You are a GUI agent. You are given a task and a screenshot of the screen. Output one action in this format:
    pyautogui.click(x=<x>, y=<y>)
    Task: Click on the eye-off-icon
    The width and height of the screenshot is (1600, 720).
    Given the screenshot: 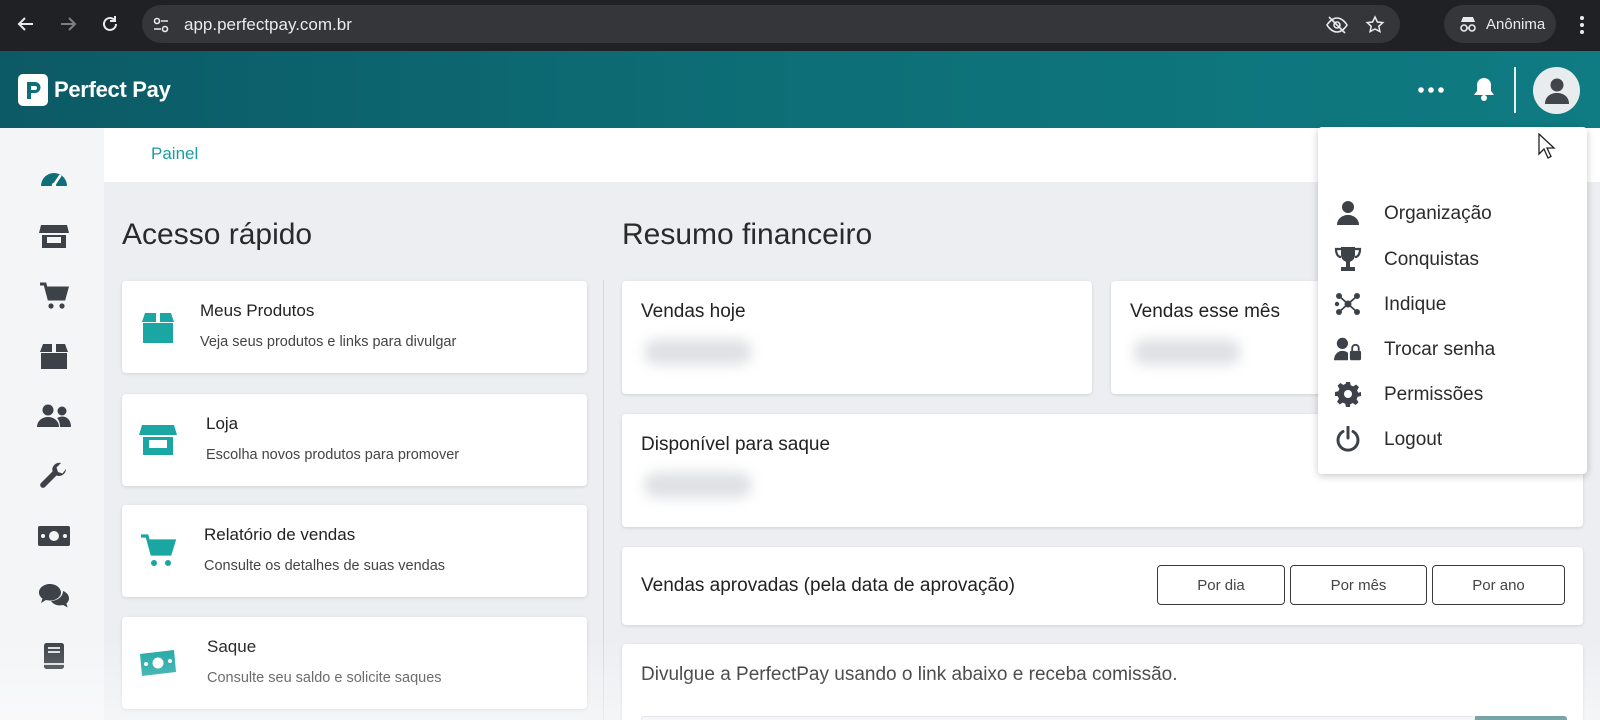 What is the action you would take?
    pyautogui.click(x=1337, y=25)
    